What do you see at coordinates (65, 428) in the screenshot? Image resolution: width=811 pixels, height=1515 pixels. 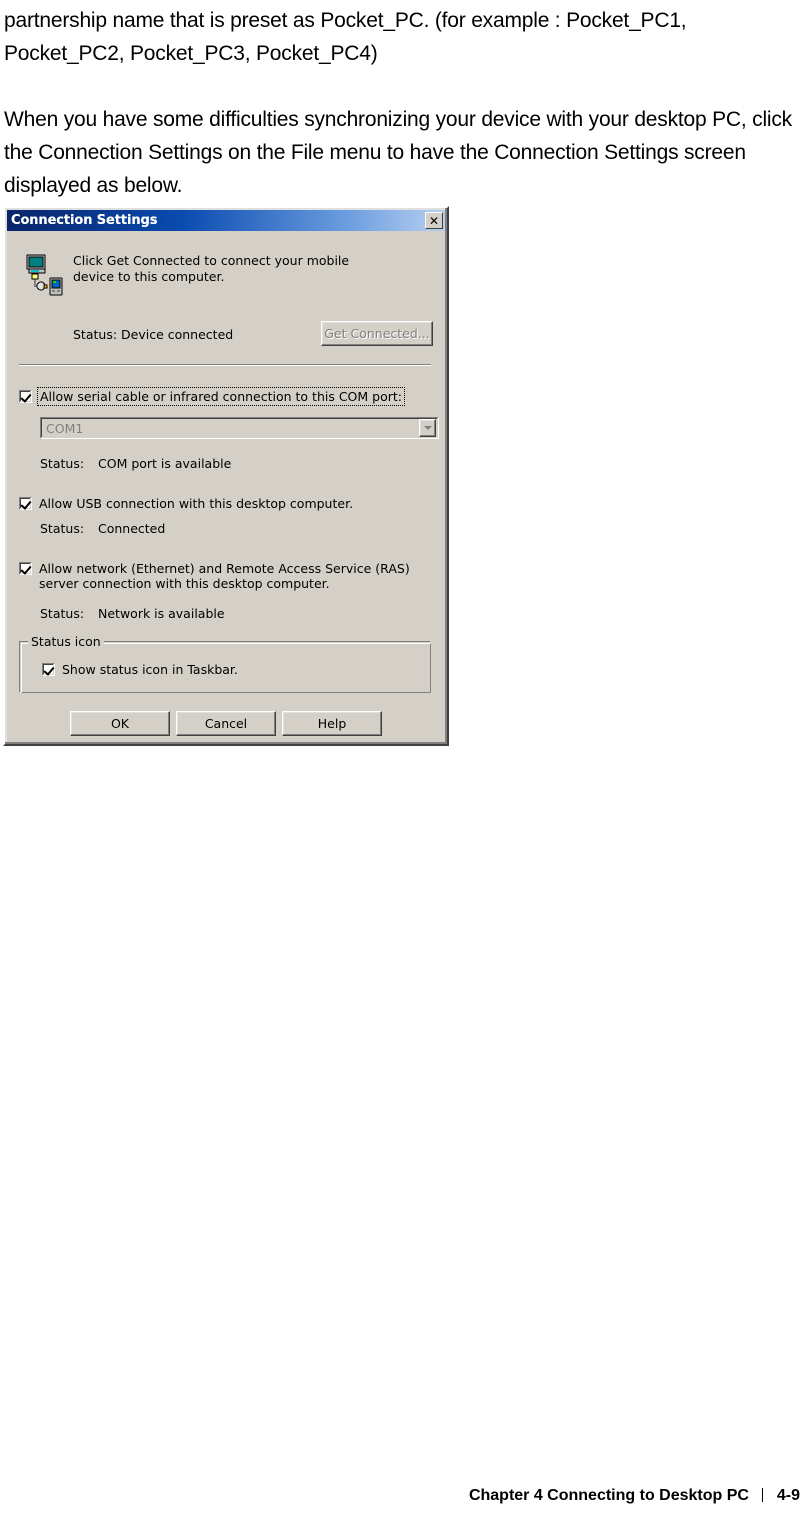 I see `com-port-value: COM1` at bounding box center [65, 428].